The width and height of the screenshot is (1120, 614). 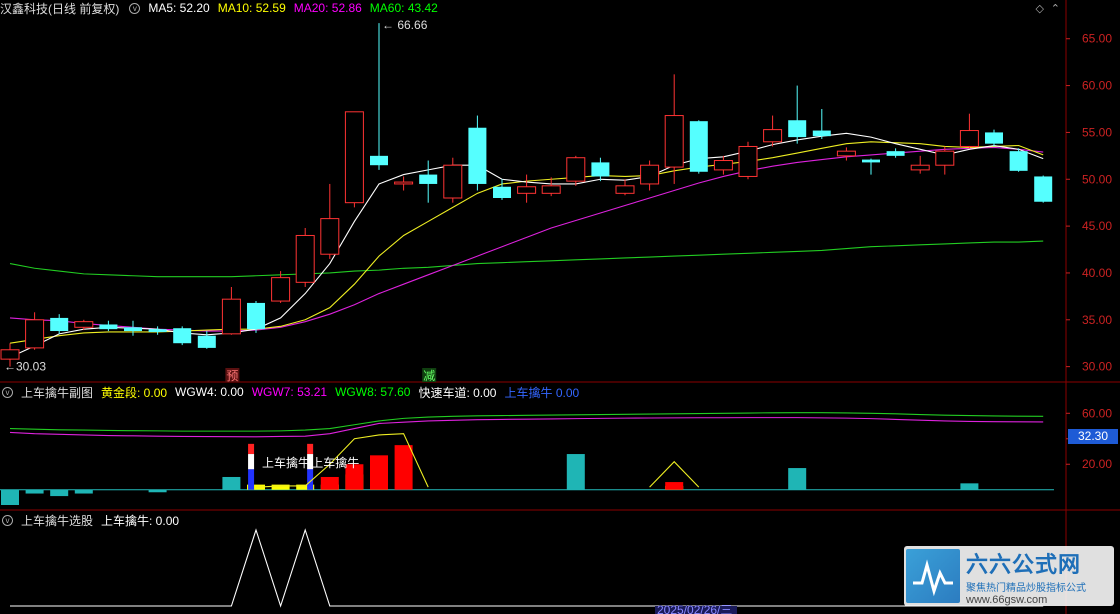 What do you see at coordinates (209, 392) in the screenshot?
I see `sub-indicator-wgw4: WGW4: 0.00` at bounding box center [209, 392].